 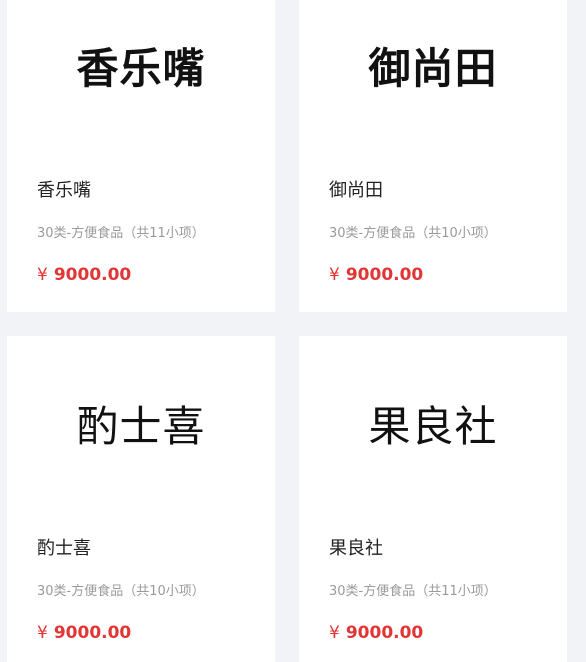 What do you see at coordinates (433, 426) in the screenshot?
I see `product-logo-image: 果良社` at bounding box center [433, 426].